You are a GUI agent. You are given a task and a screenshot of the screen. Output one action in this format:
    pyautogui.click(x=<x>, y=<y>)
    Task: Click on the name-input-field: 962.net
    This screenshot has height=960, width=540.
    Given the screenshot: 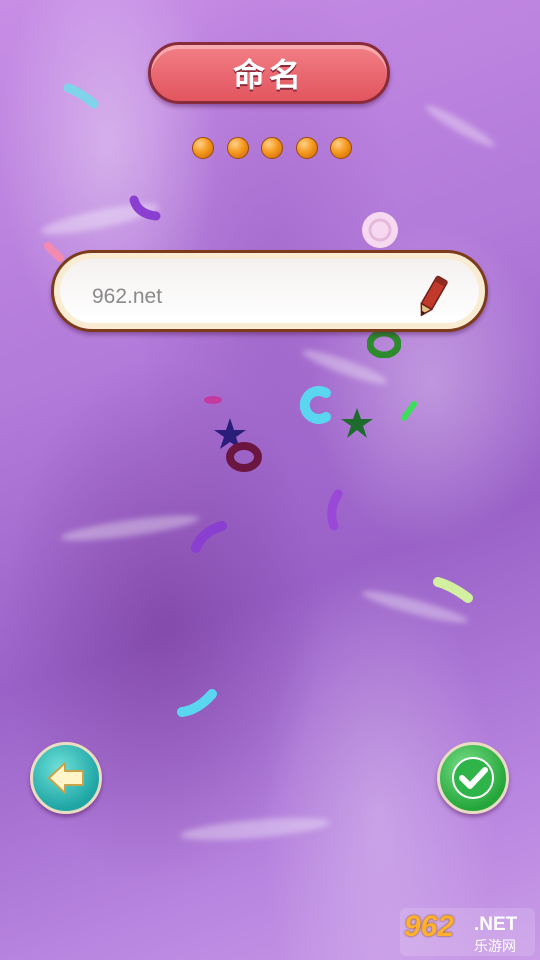 What is the action you would take?
    pyautogui.click(x=269, y=291)
    